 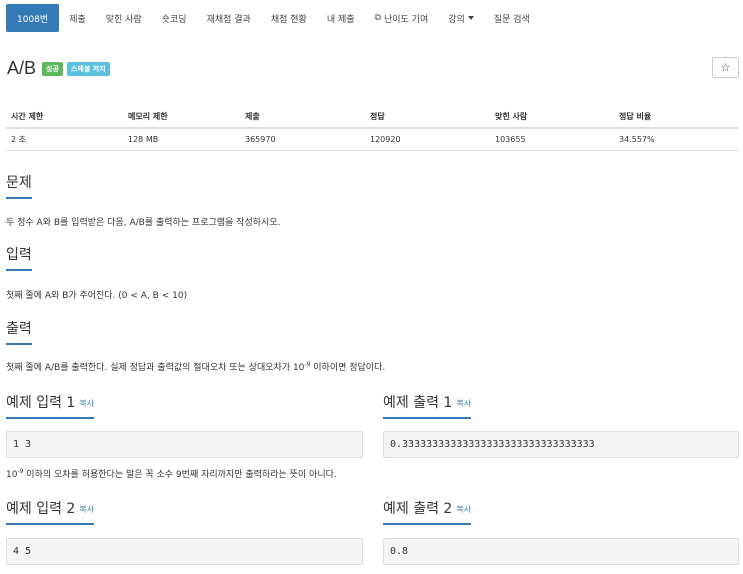 I want to click on tab-label: 질문 검색, so click(x=511, y=19).